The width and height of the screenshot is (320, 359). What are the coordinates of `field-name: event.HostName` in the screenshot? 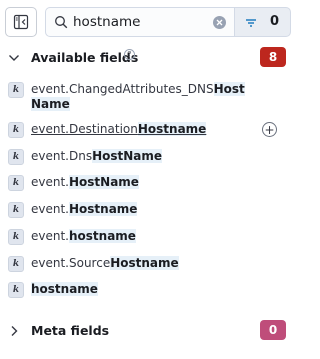 It's located at (141, 182).